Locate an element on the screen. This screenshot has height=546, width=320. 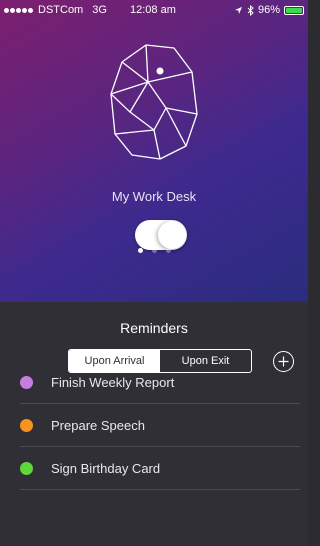
bluetooth-icon is located at coordinates (250, 10).